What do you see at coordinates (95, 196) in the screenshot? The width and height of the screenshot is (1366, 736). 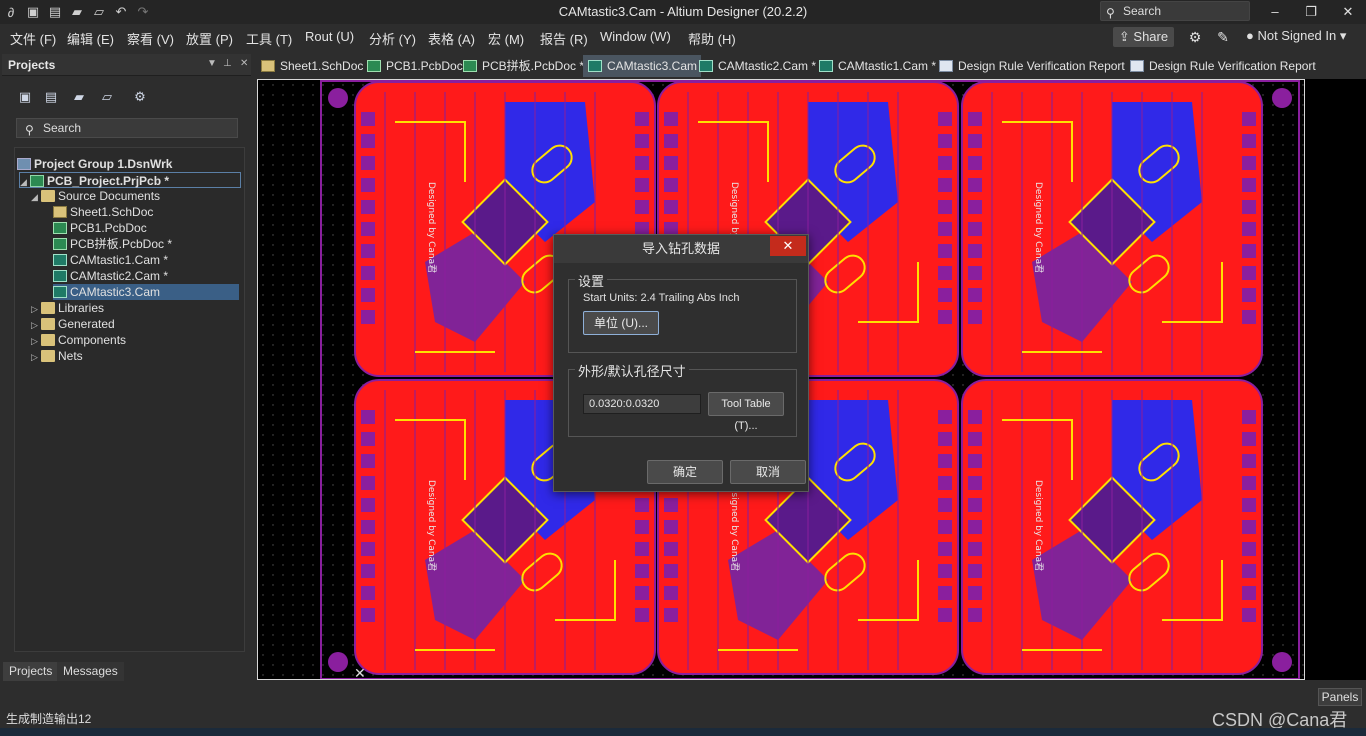 I see `tree-item-source-documents: ◢ Source Documents` at bounding box center [95, 196].